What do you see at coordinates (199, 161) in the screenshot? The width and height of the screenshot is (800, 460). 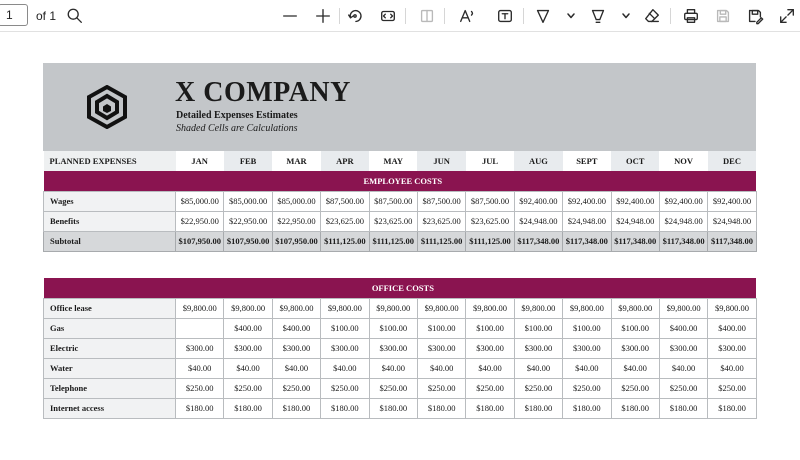 I see `month-header-jan: JAN` at bounding box center [199, 161].